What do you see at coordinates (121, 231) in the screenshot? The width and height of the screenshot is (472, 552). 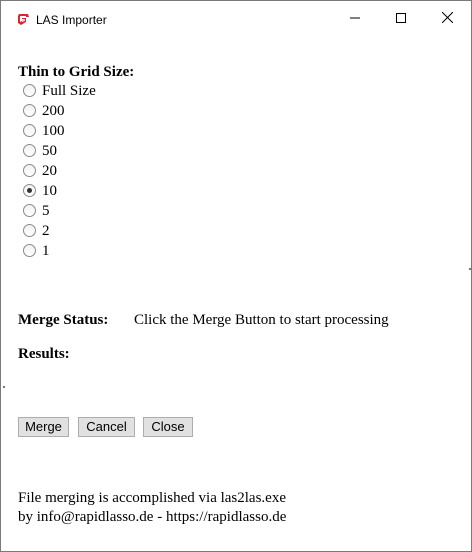 I see `radio-option-2: 2` at bounding box center [121, 231].